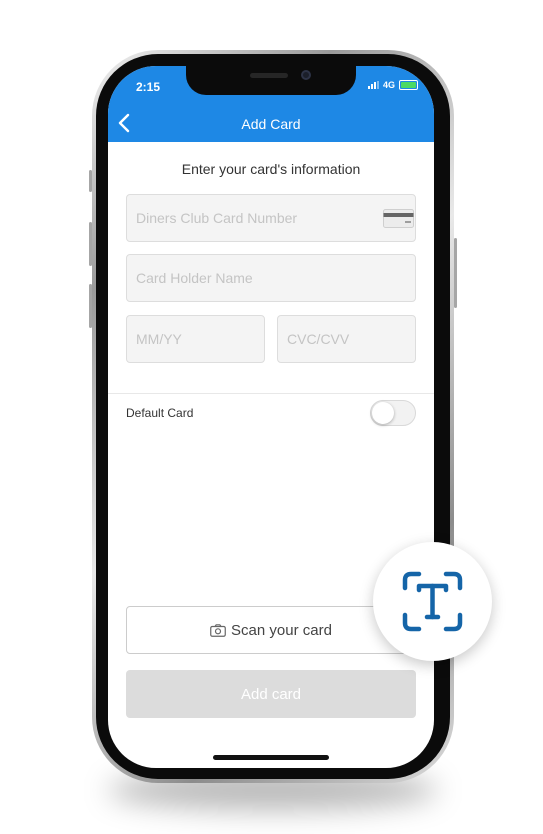 This screenshot has height=834, width=543. I want to click on signal-icon, so click(373, 85).